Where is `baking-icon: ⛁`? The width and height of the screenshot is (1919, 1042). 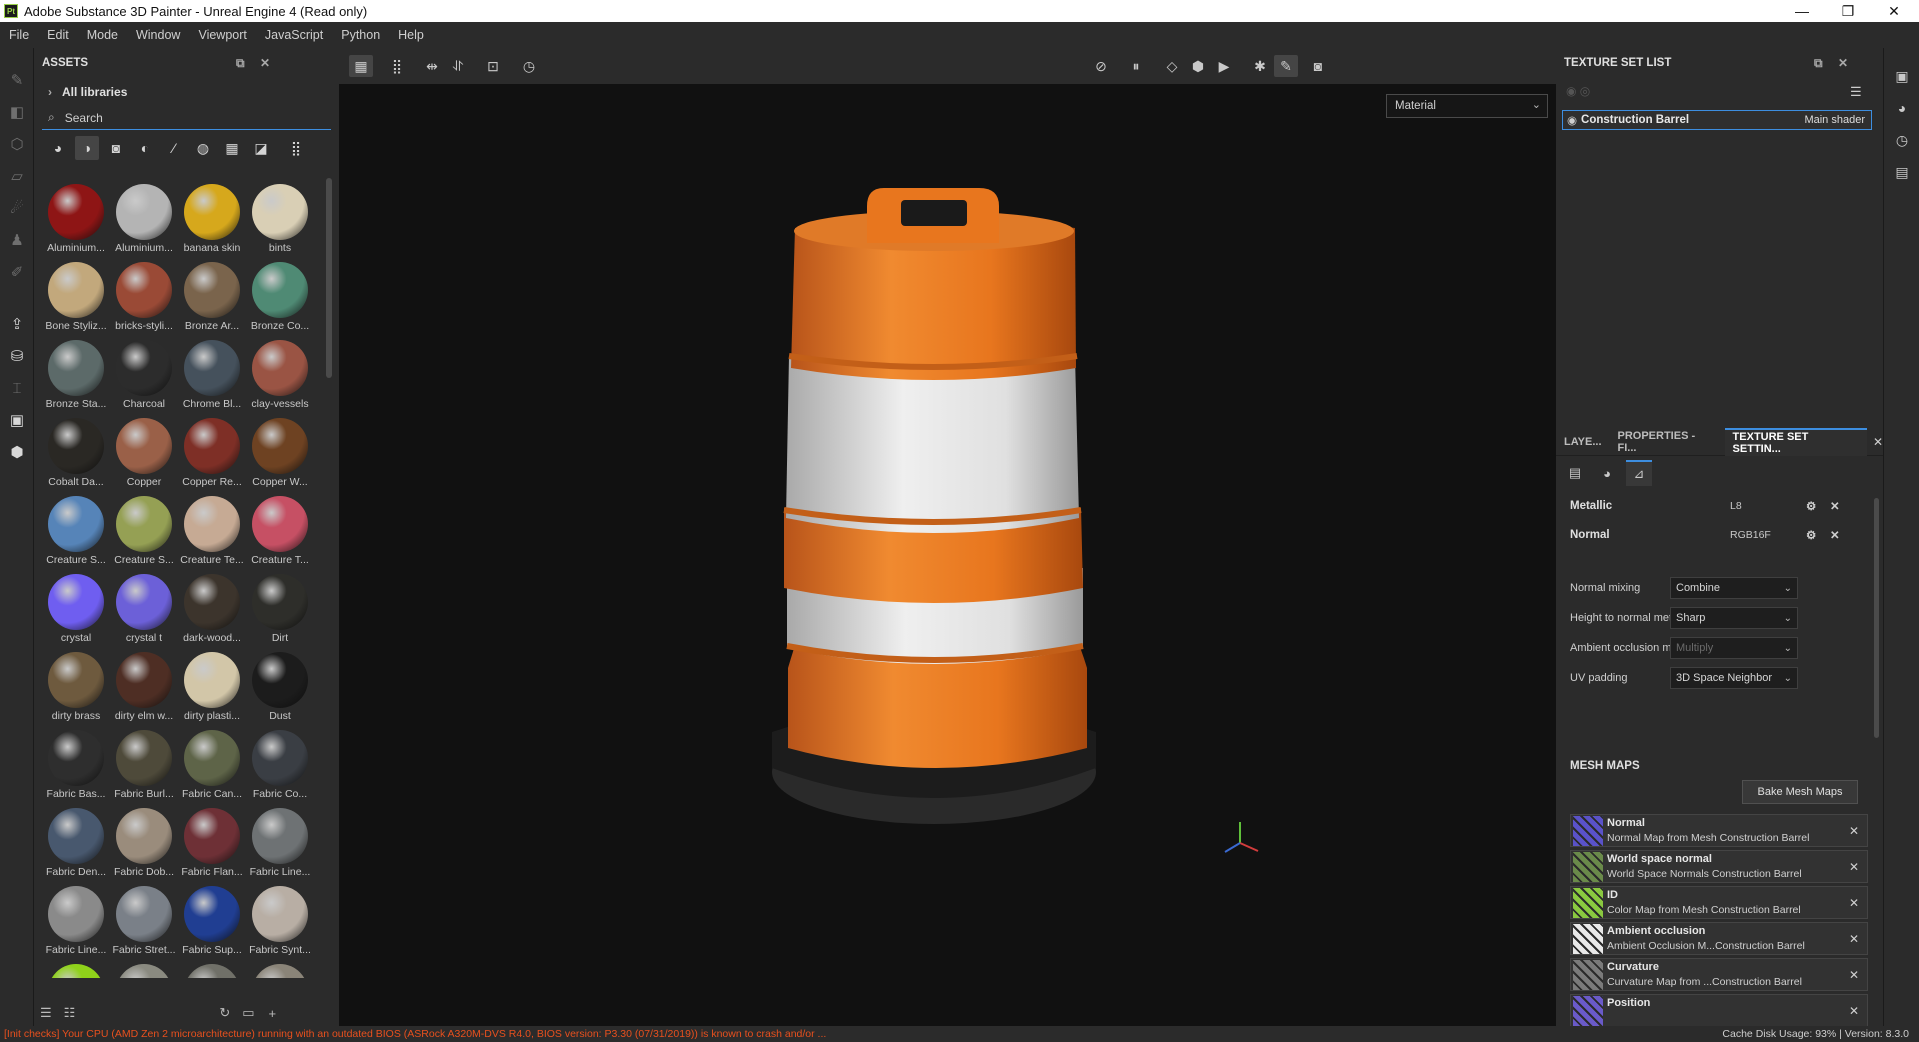 baking-icon: ⛁ is located at coordinates (17, 356).